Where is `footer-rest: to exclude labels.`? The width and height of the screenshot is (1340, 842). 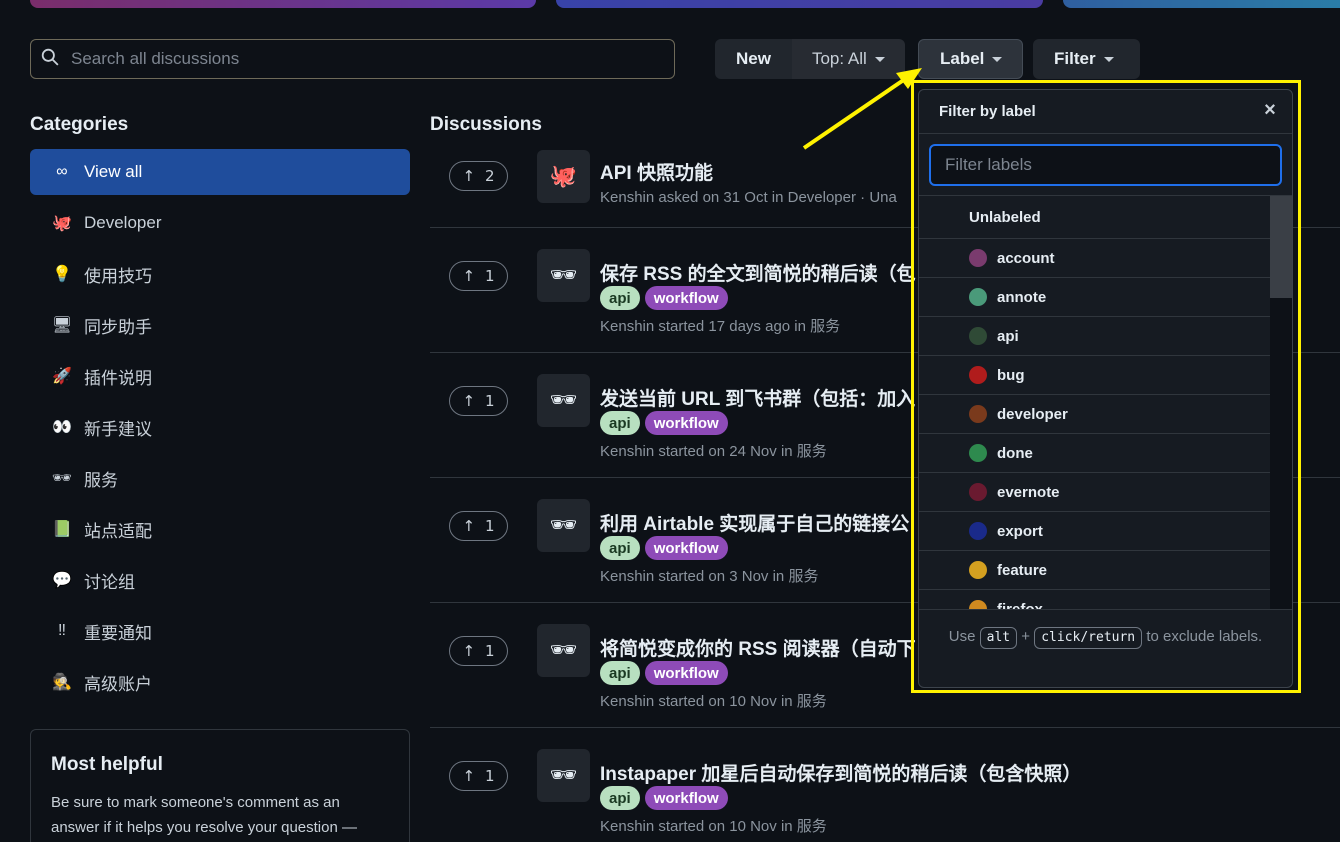 footer-rest: to exclude labels. is located at coordinates (1204, 636).